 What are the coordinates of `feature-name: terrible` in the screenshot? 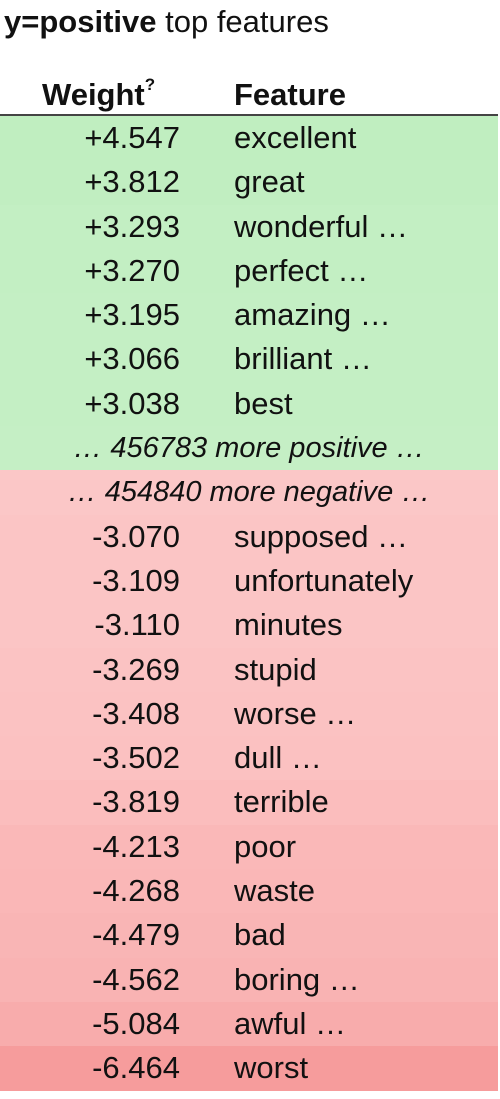 It's located at (281, 802).